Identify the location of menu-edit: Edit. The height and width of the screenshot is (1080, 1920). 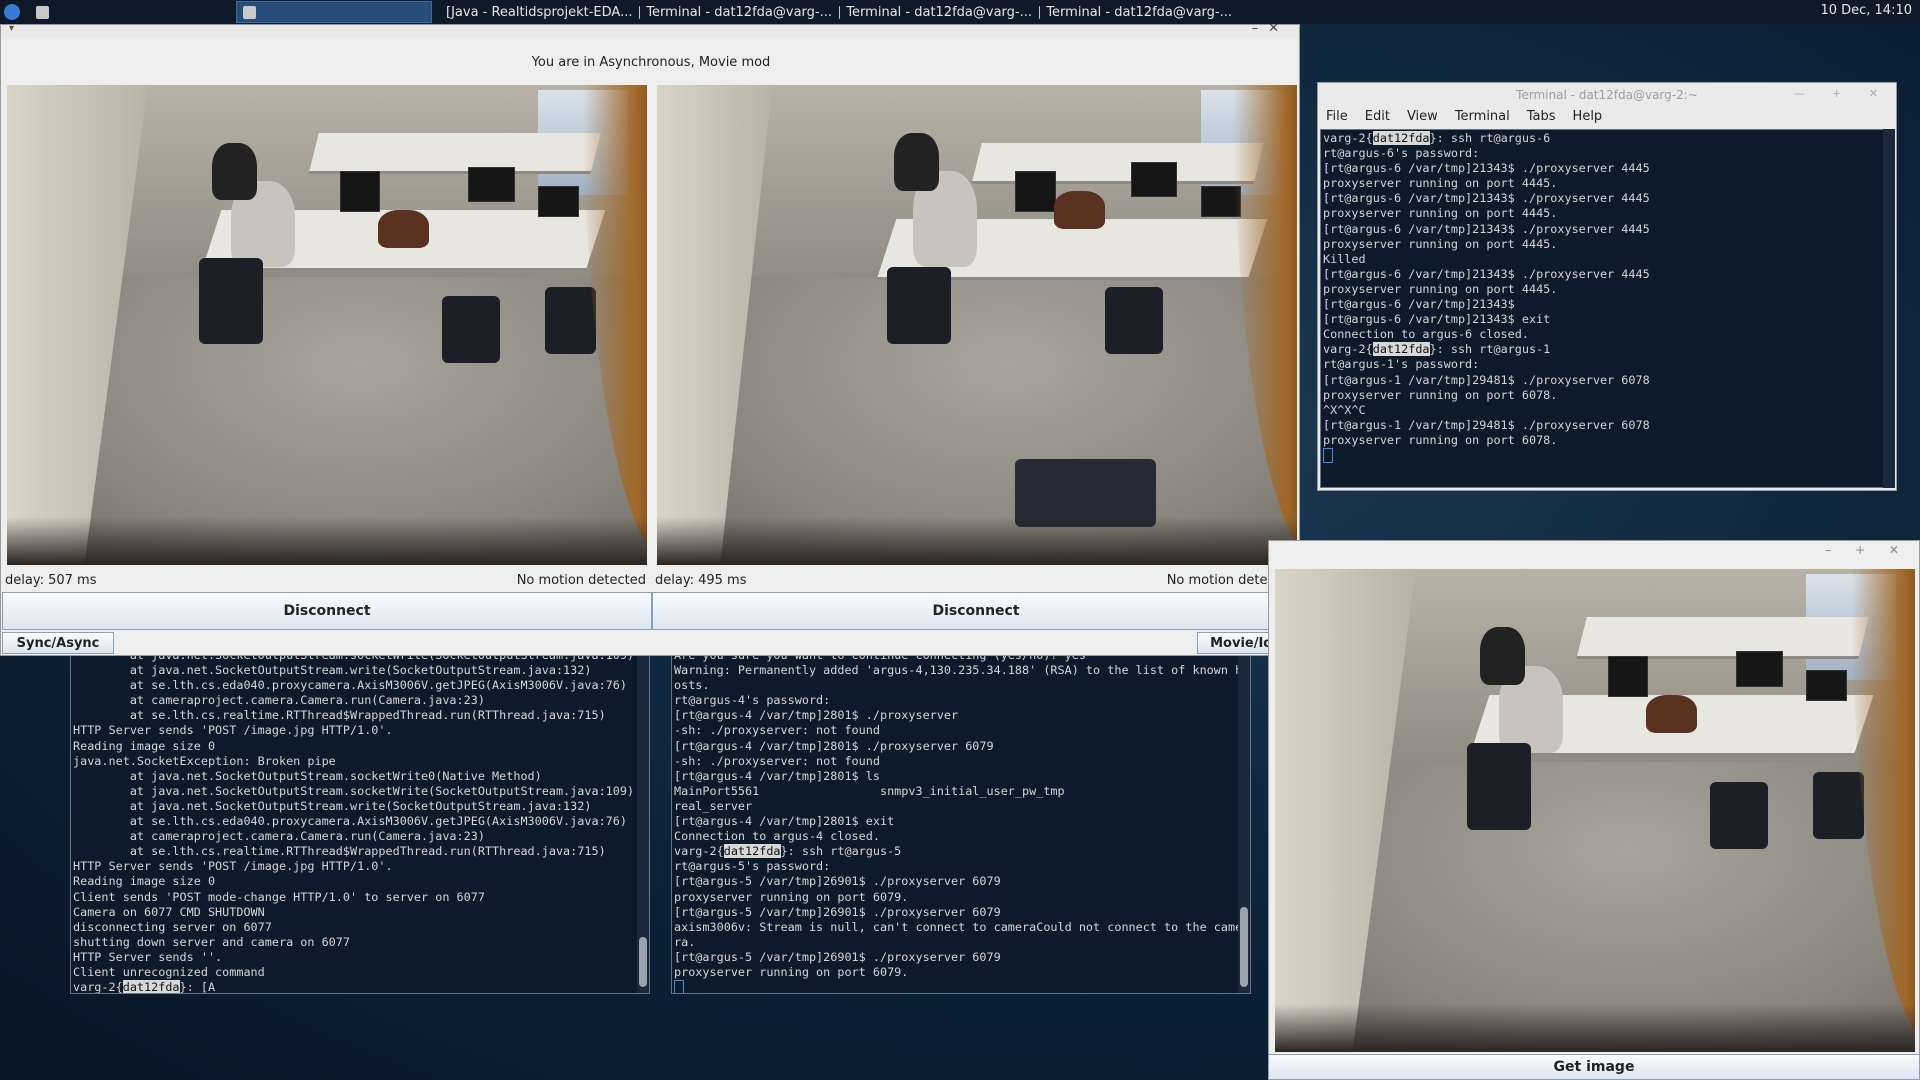
(1377, 117).